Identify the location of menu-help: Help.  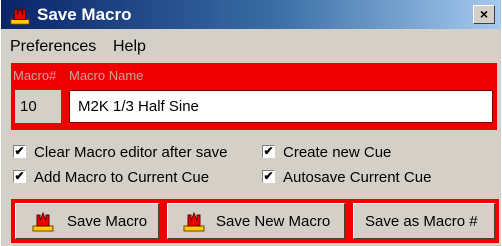
(129, 47).